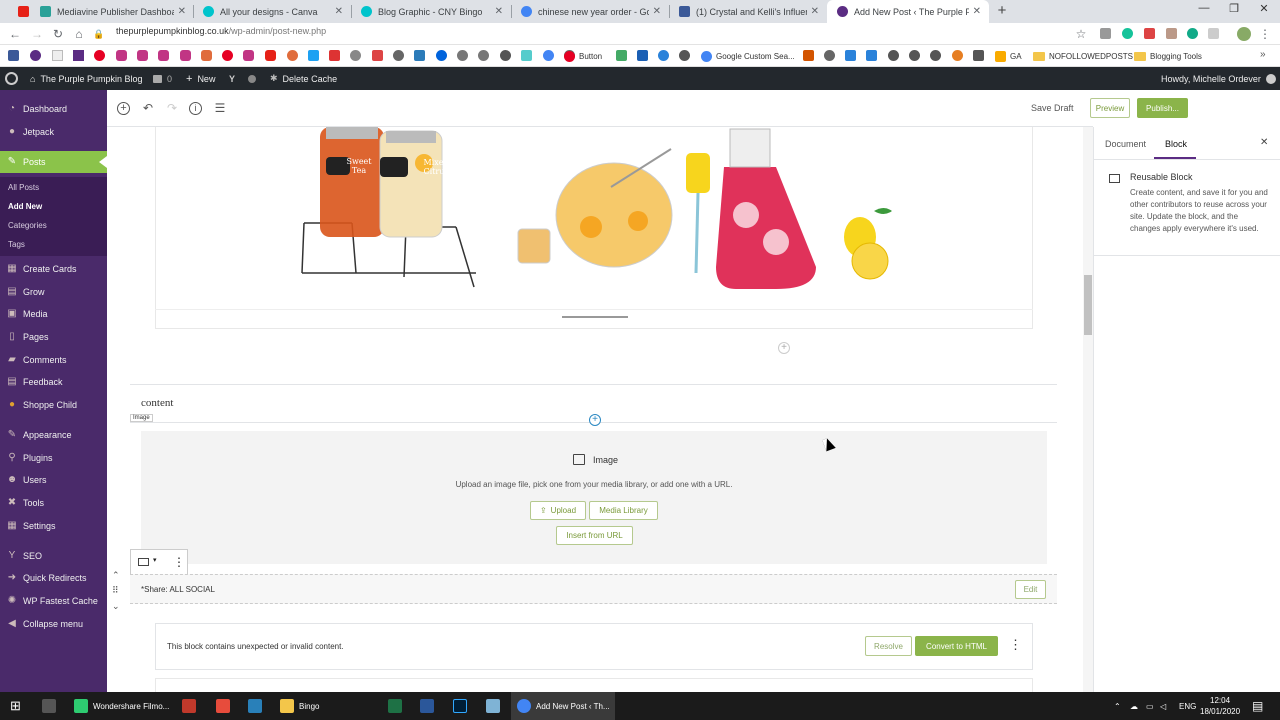 The height and width of the screenshot is (720, 1280). What do you see at coordinates (195, 108) in the screenshot?
I see `info-icon: i` at bounding box center [195, 108].